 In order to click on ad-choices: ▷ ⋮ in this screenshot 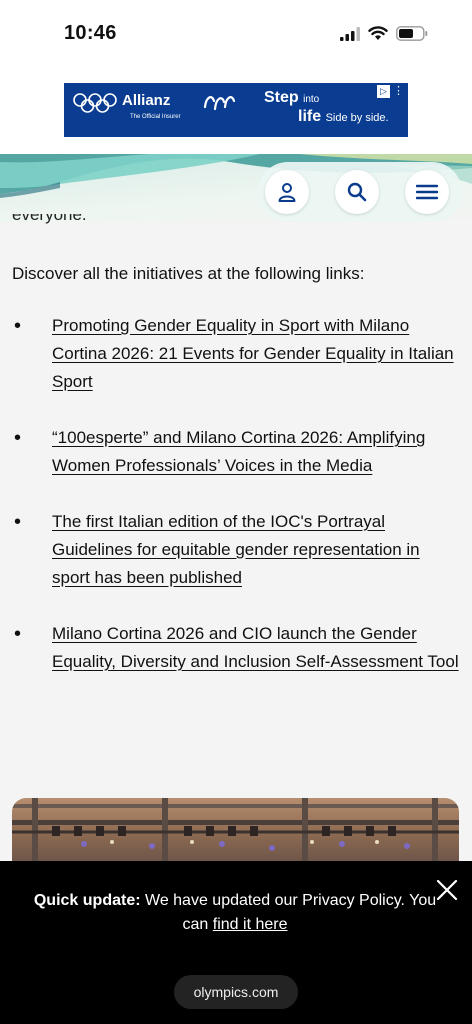, I will do `click(390, 91)`.